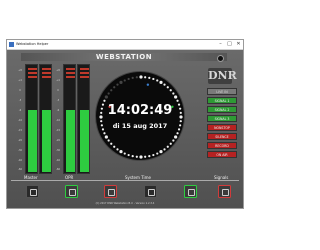 This screenshot has height=250, width=320. Describe the element at coordinates (222, 109) in the screenshot. I see `signal-indicator: SIGNAL 2` at that location.